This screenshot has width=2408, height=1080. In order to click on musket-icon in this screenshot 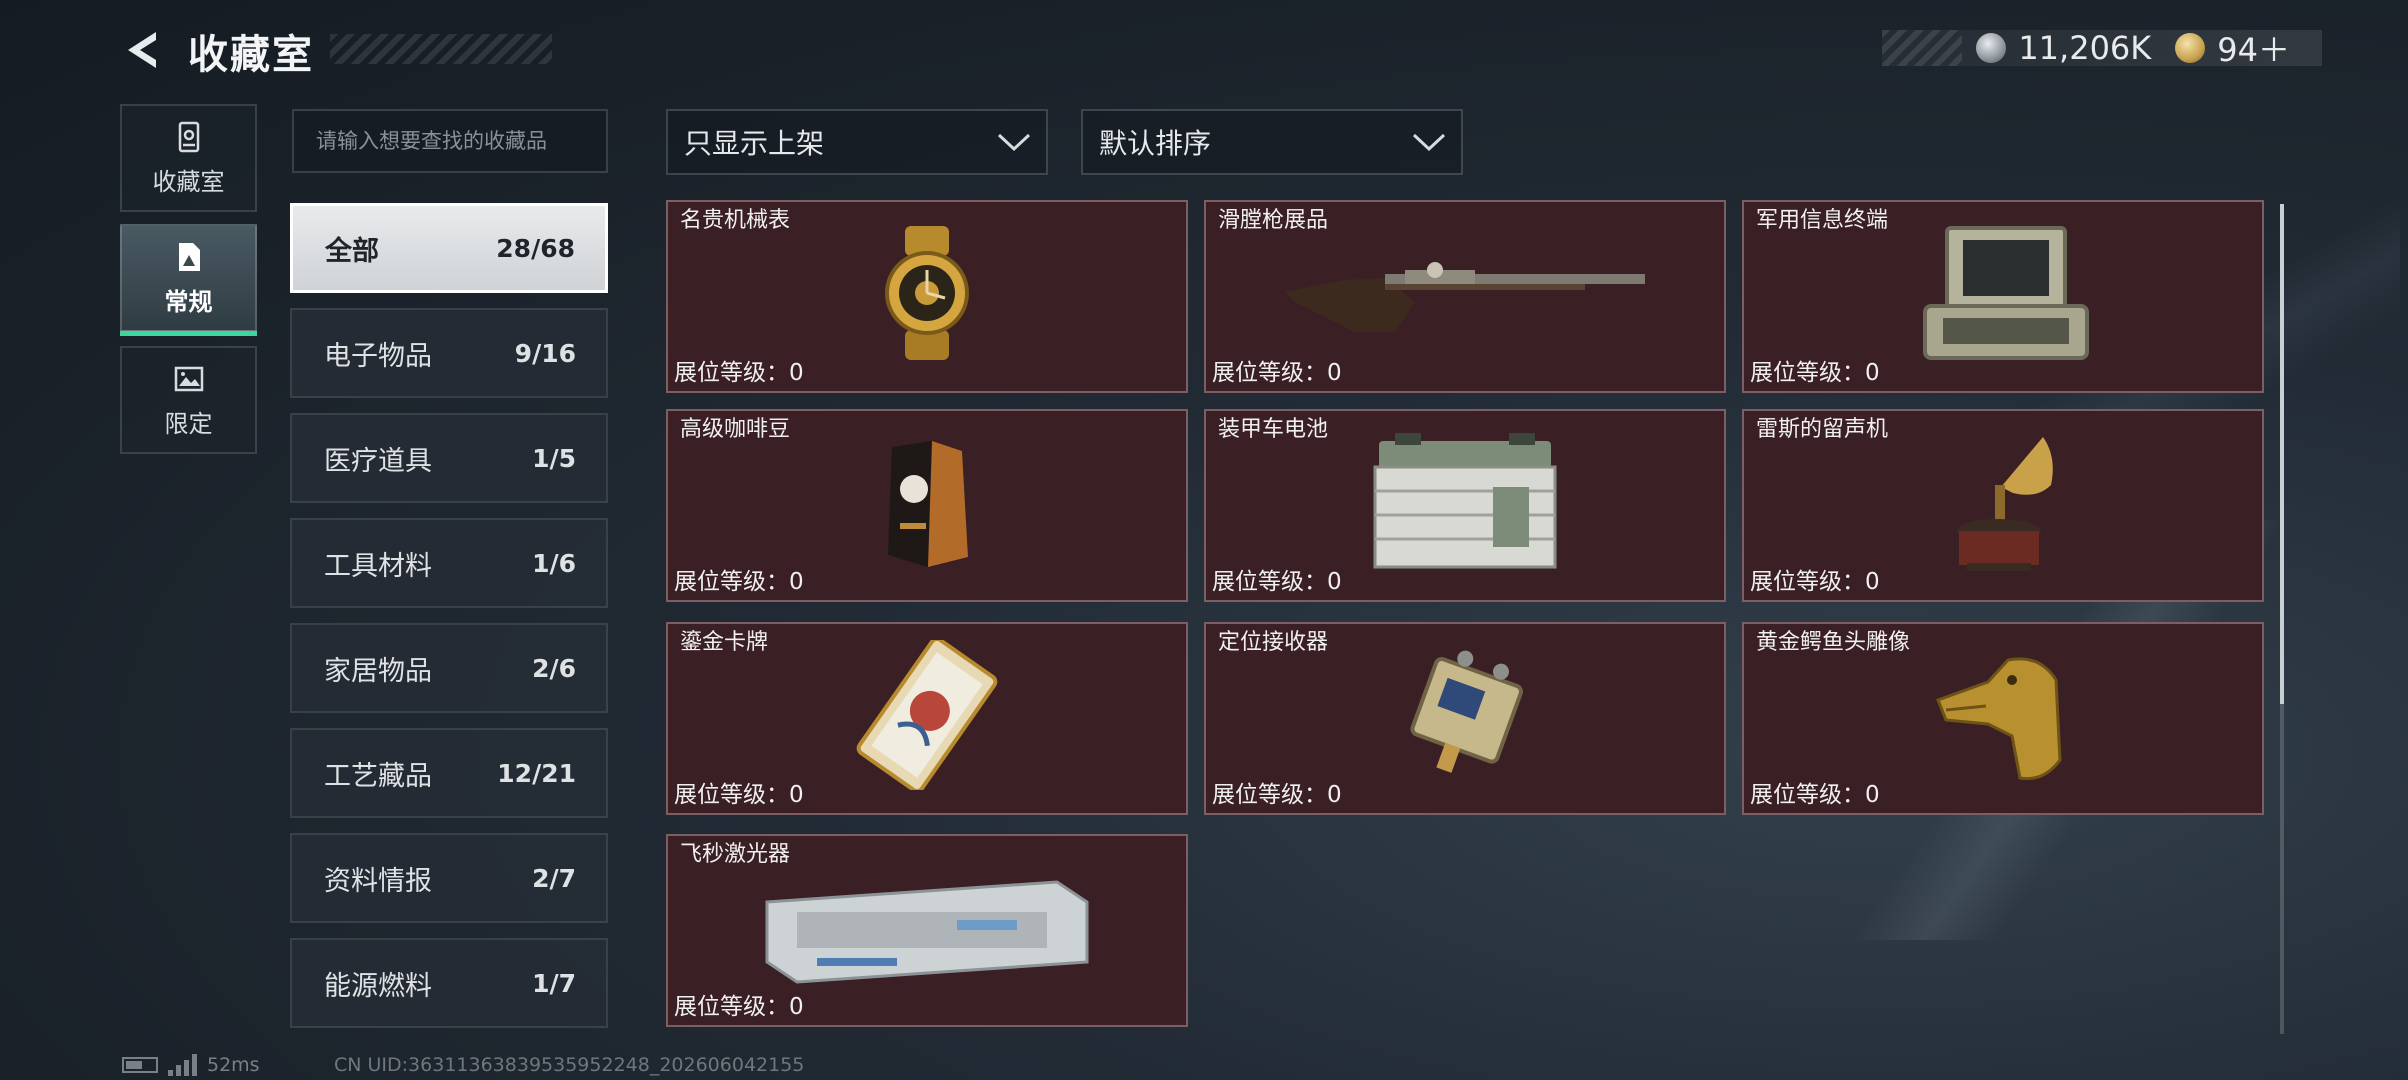, I will do `click(1465, 297)`.